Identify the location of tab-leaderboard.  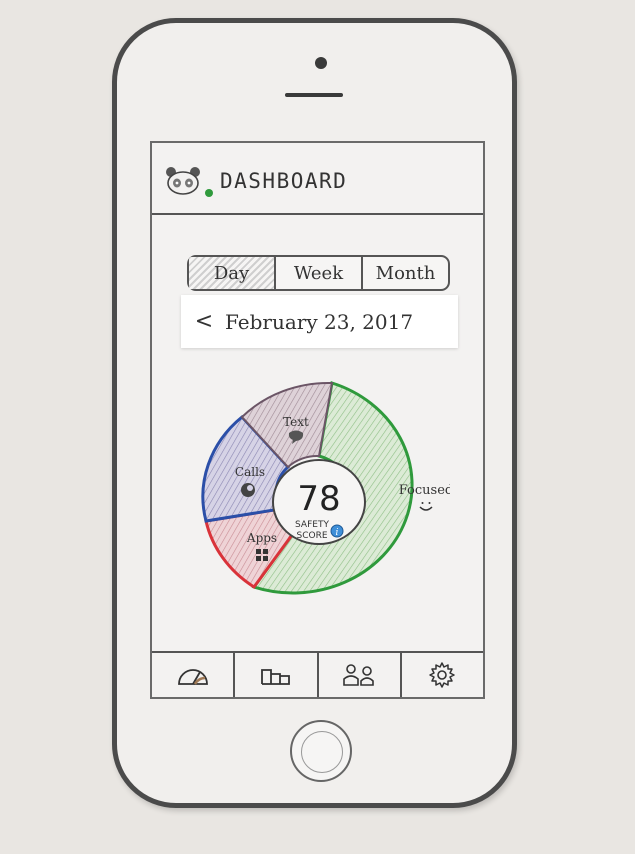
(274, 675).